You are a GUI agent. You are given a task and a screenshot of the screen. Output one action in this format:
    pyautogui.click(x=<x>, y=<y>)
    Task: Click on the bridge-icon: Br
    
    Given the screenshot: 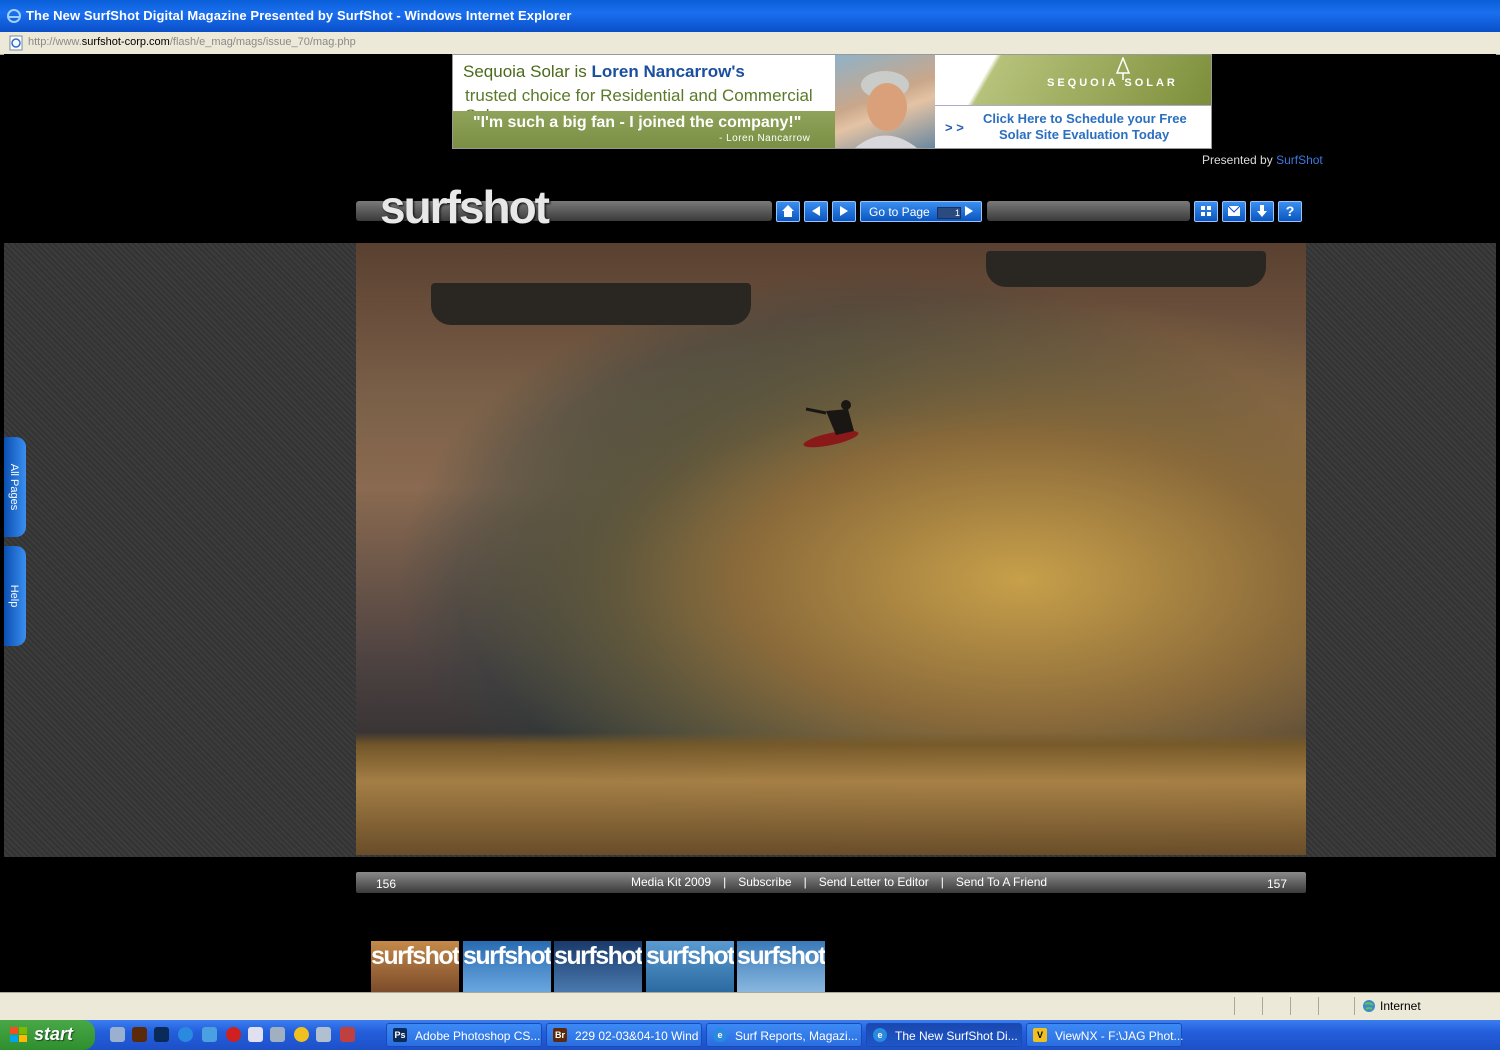 What is the action you would take?
    pyautogui.click(x=560, y=1035)
    